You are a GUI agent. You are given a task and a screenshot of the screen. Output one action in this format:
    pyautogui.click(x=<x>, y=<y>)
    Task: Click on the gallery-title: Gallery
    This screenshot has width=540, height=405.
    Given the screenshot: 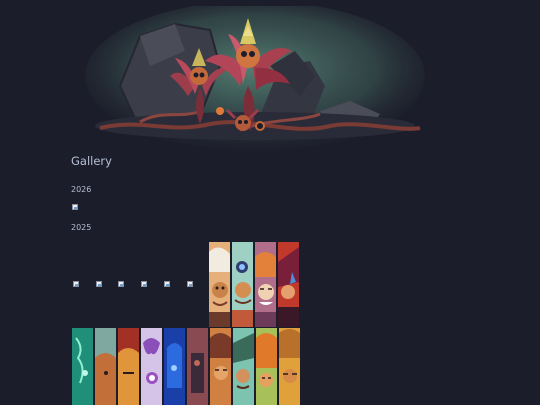 What is the action you would take?
    pyautogui.click(x=91, y=161)
    